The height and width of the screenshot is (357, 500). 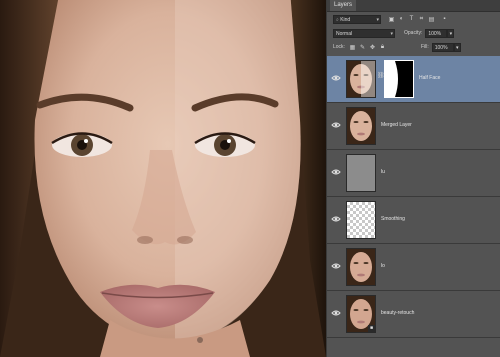 I want to click on layer-name: lo, so click(x=383, y=266).